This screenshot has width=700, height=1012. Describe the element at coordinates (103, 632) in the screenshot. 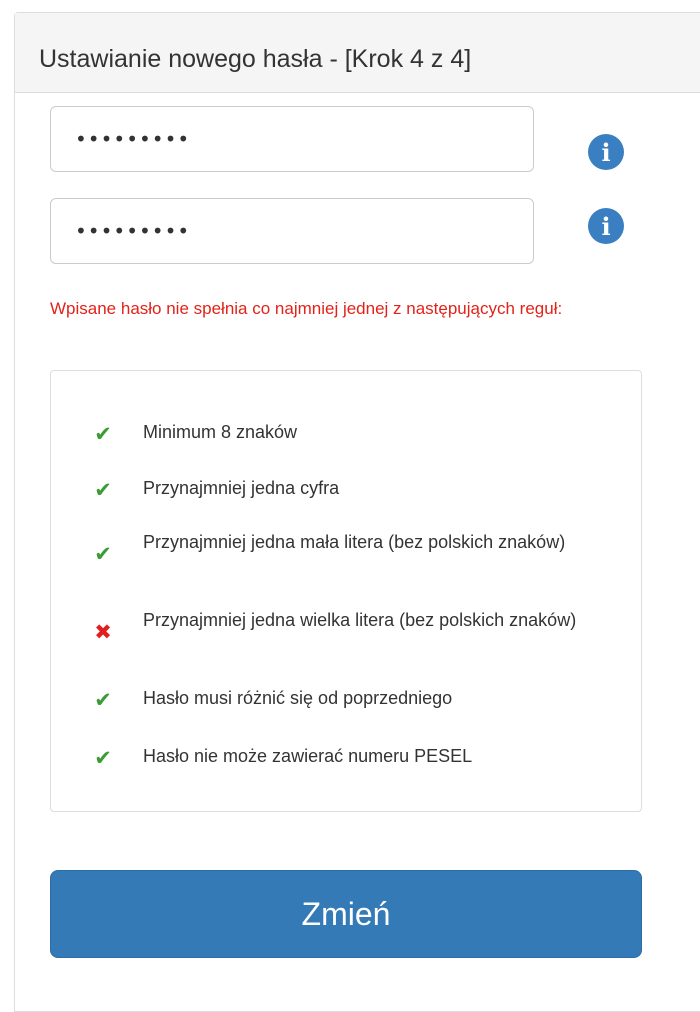

I see `cross-icon: ✖` at that location.